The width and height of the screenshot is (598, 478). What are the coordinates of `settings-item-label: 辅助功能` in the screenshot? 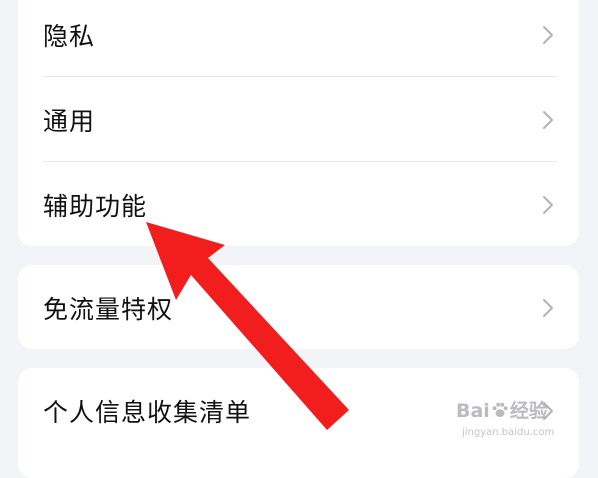 It's located at (95, 206).